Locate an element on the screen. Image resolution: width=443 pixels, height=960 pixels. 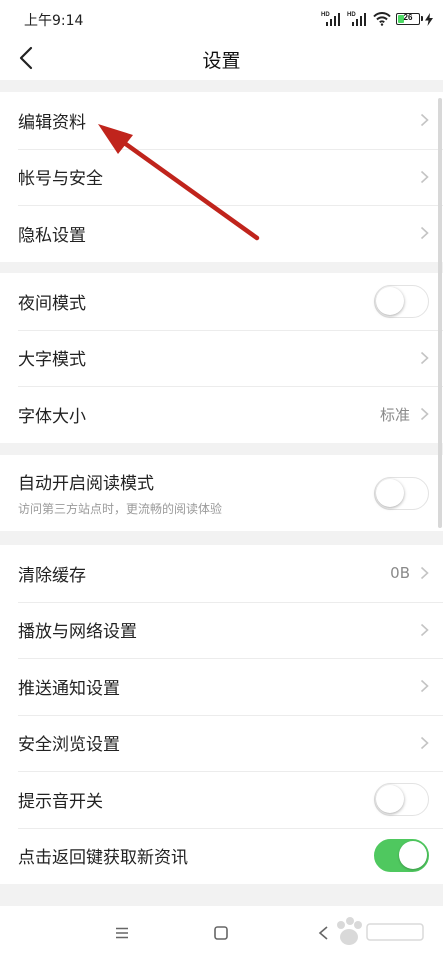
wifi-icon is located at coordinates (382, 19).